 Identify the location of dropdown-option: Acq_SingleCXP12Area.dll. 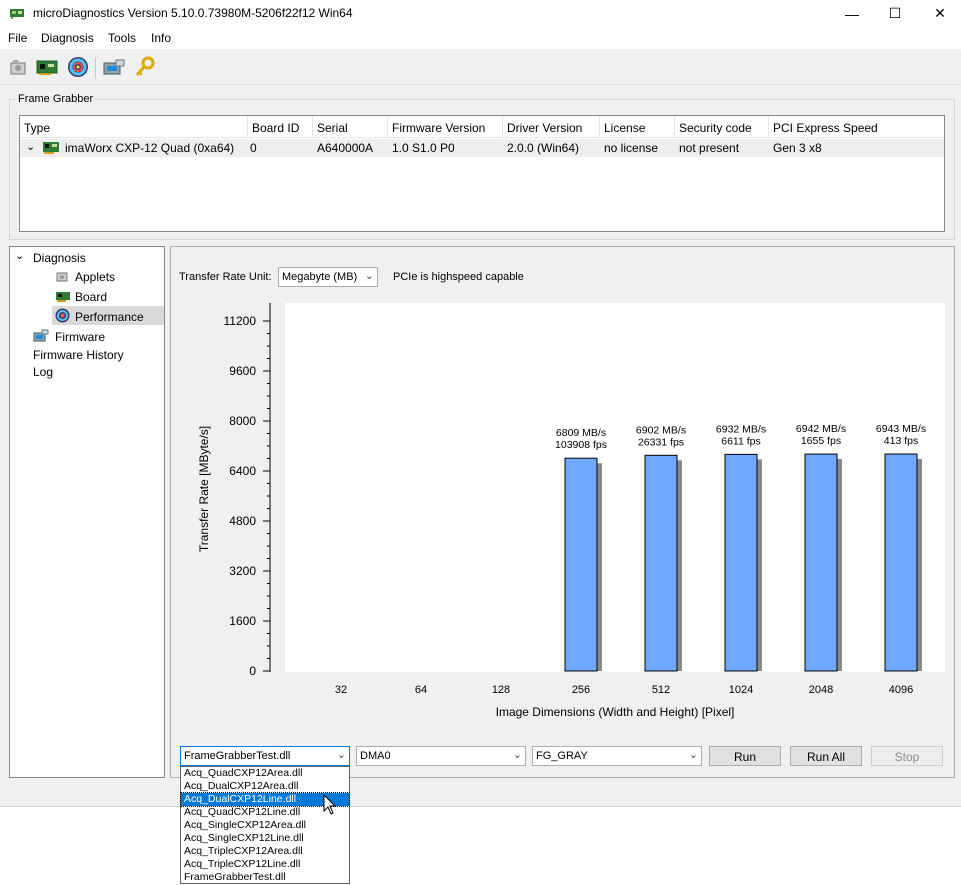
(265, 825).